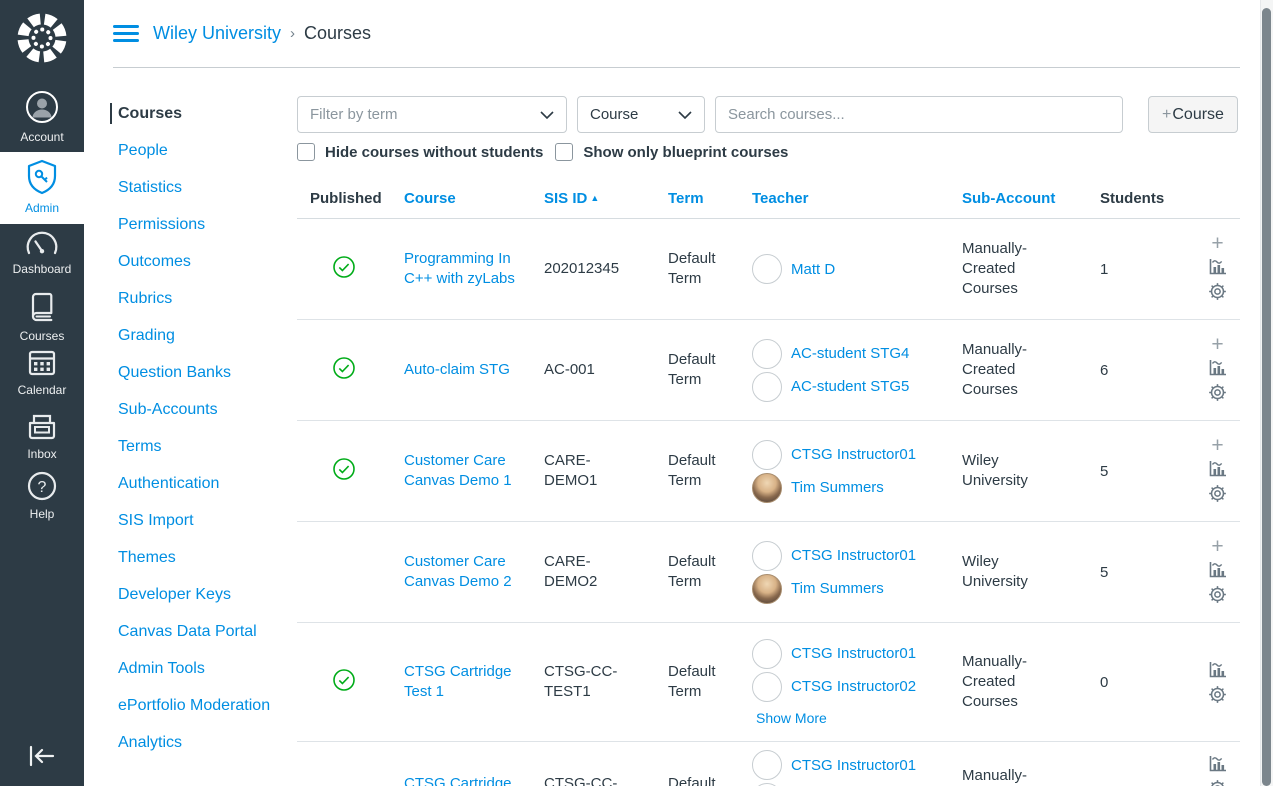  Describe the element at coordinates (42, 758) in the screenshot. I see `collapse-sidebar-icon` at that location.